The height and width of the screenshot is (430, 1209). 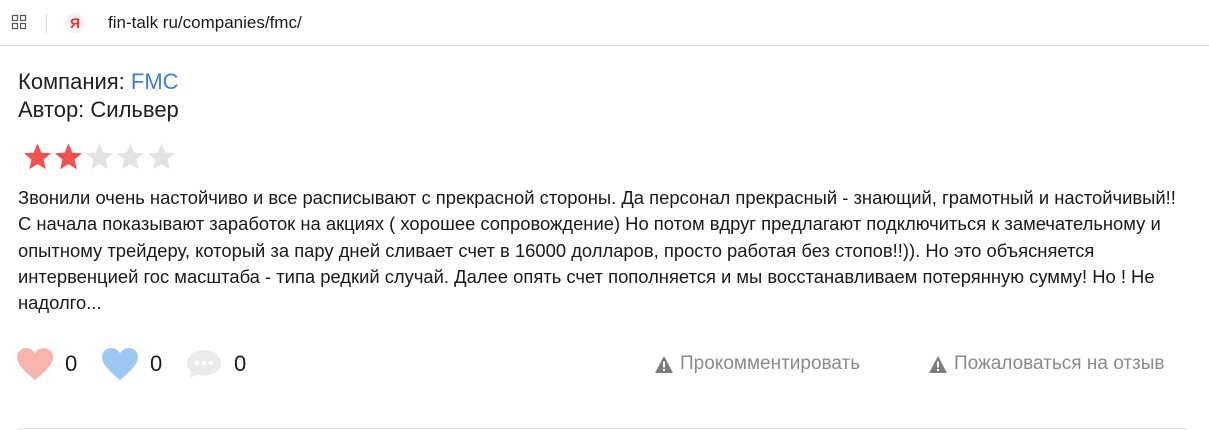 What do you see at coordinates (604, 23) in the screenshot?
I see `browser-address-bar: Я fin-talk ru/companies/fmc/` at bounding box center [604, 23].